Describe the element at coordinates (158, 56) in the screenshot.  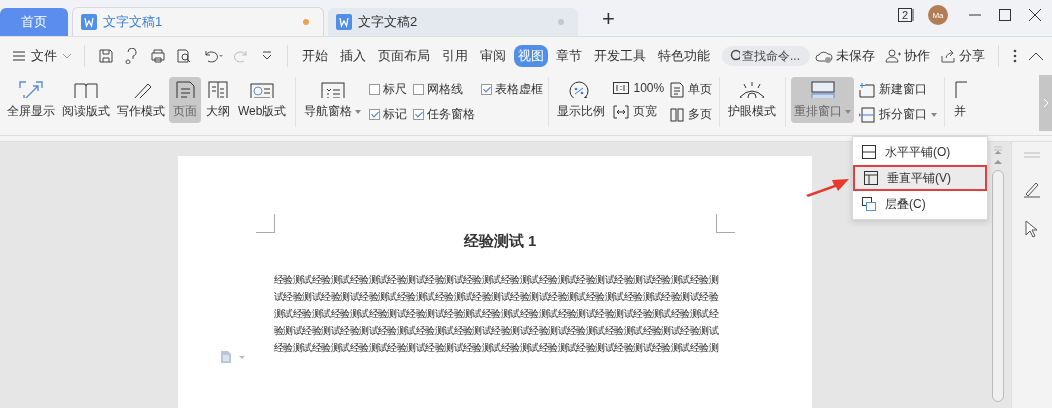
I see `print-icon` at that location.